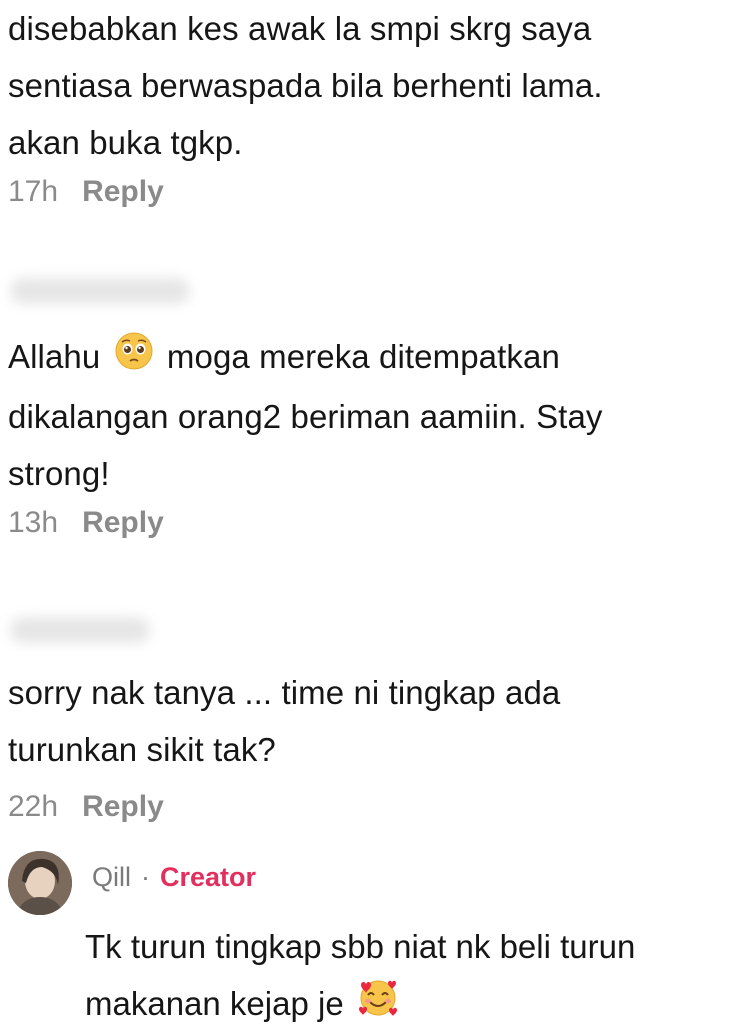 The height and width of the screenshot is (1036, 746). What do you see at coordinates (360, 946) in the screenshot?
I see `comment-text-line: Tk turun tingkap sbb niat nk beli turun` at bounding box center [360, 946].